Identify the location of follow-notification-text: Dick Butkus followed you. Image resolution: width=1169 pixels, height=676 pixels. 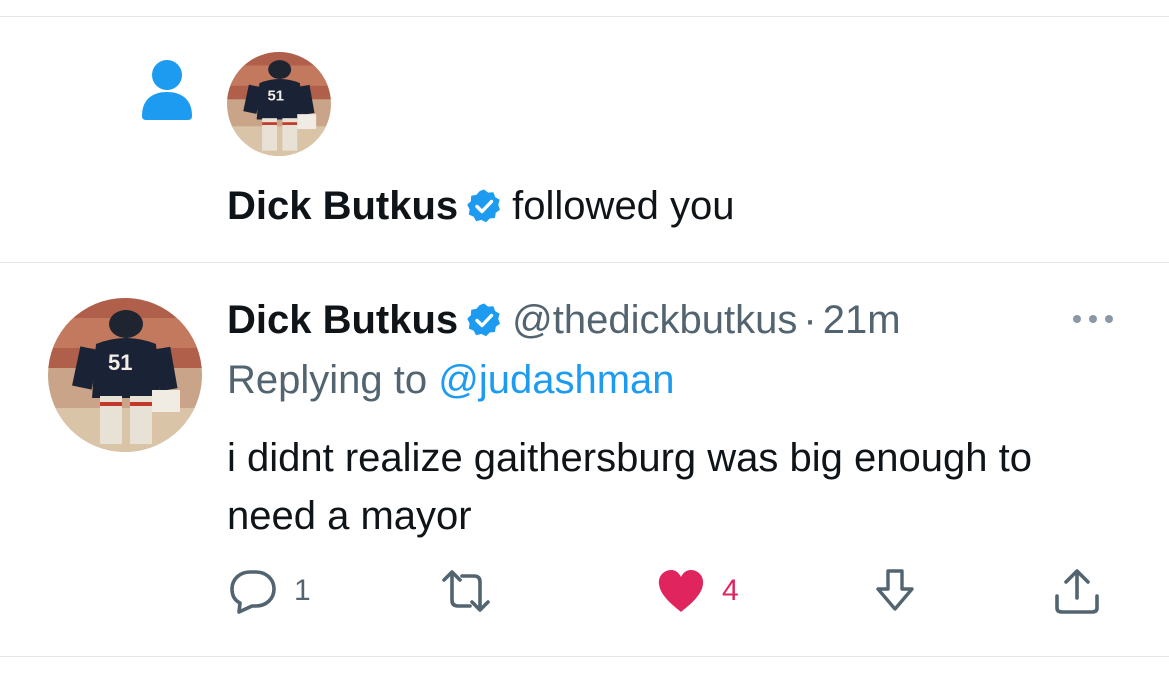
(481, 206).